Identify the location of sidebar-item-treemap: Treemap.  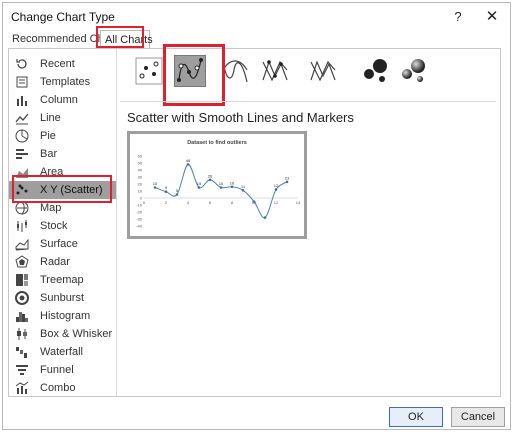
(62, 280).